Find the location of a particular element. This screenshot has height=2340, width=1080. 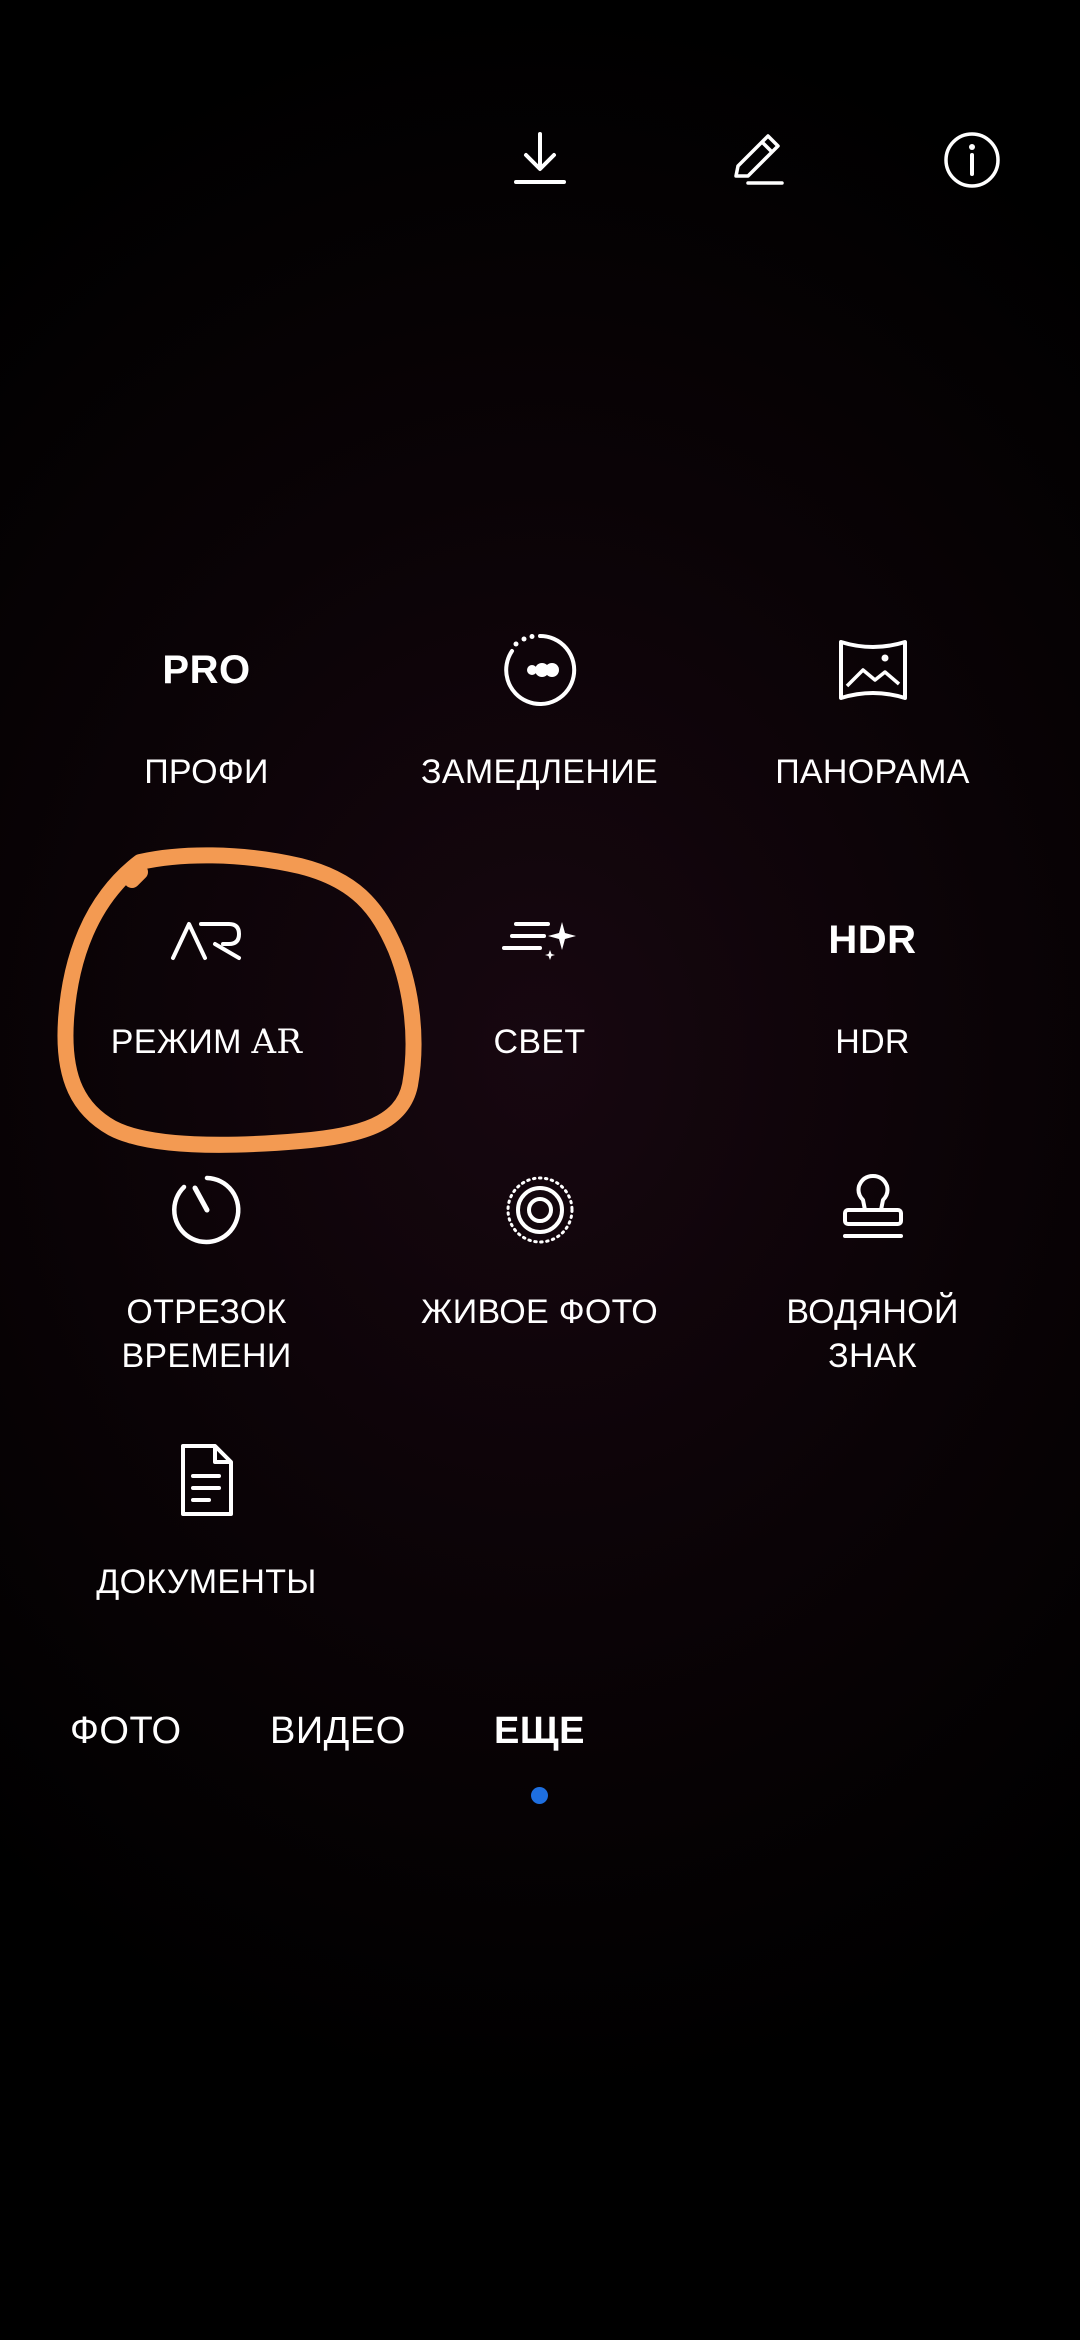

mode-tabs: ФОТО ВИДЕО ЕЩЕ is located at coordinates (540, 1750).